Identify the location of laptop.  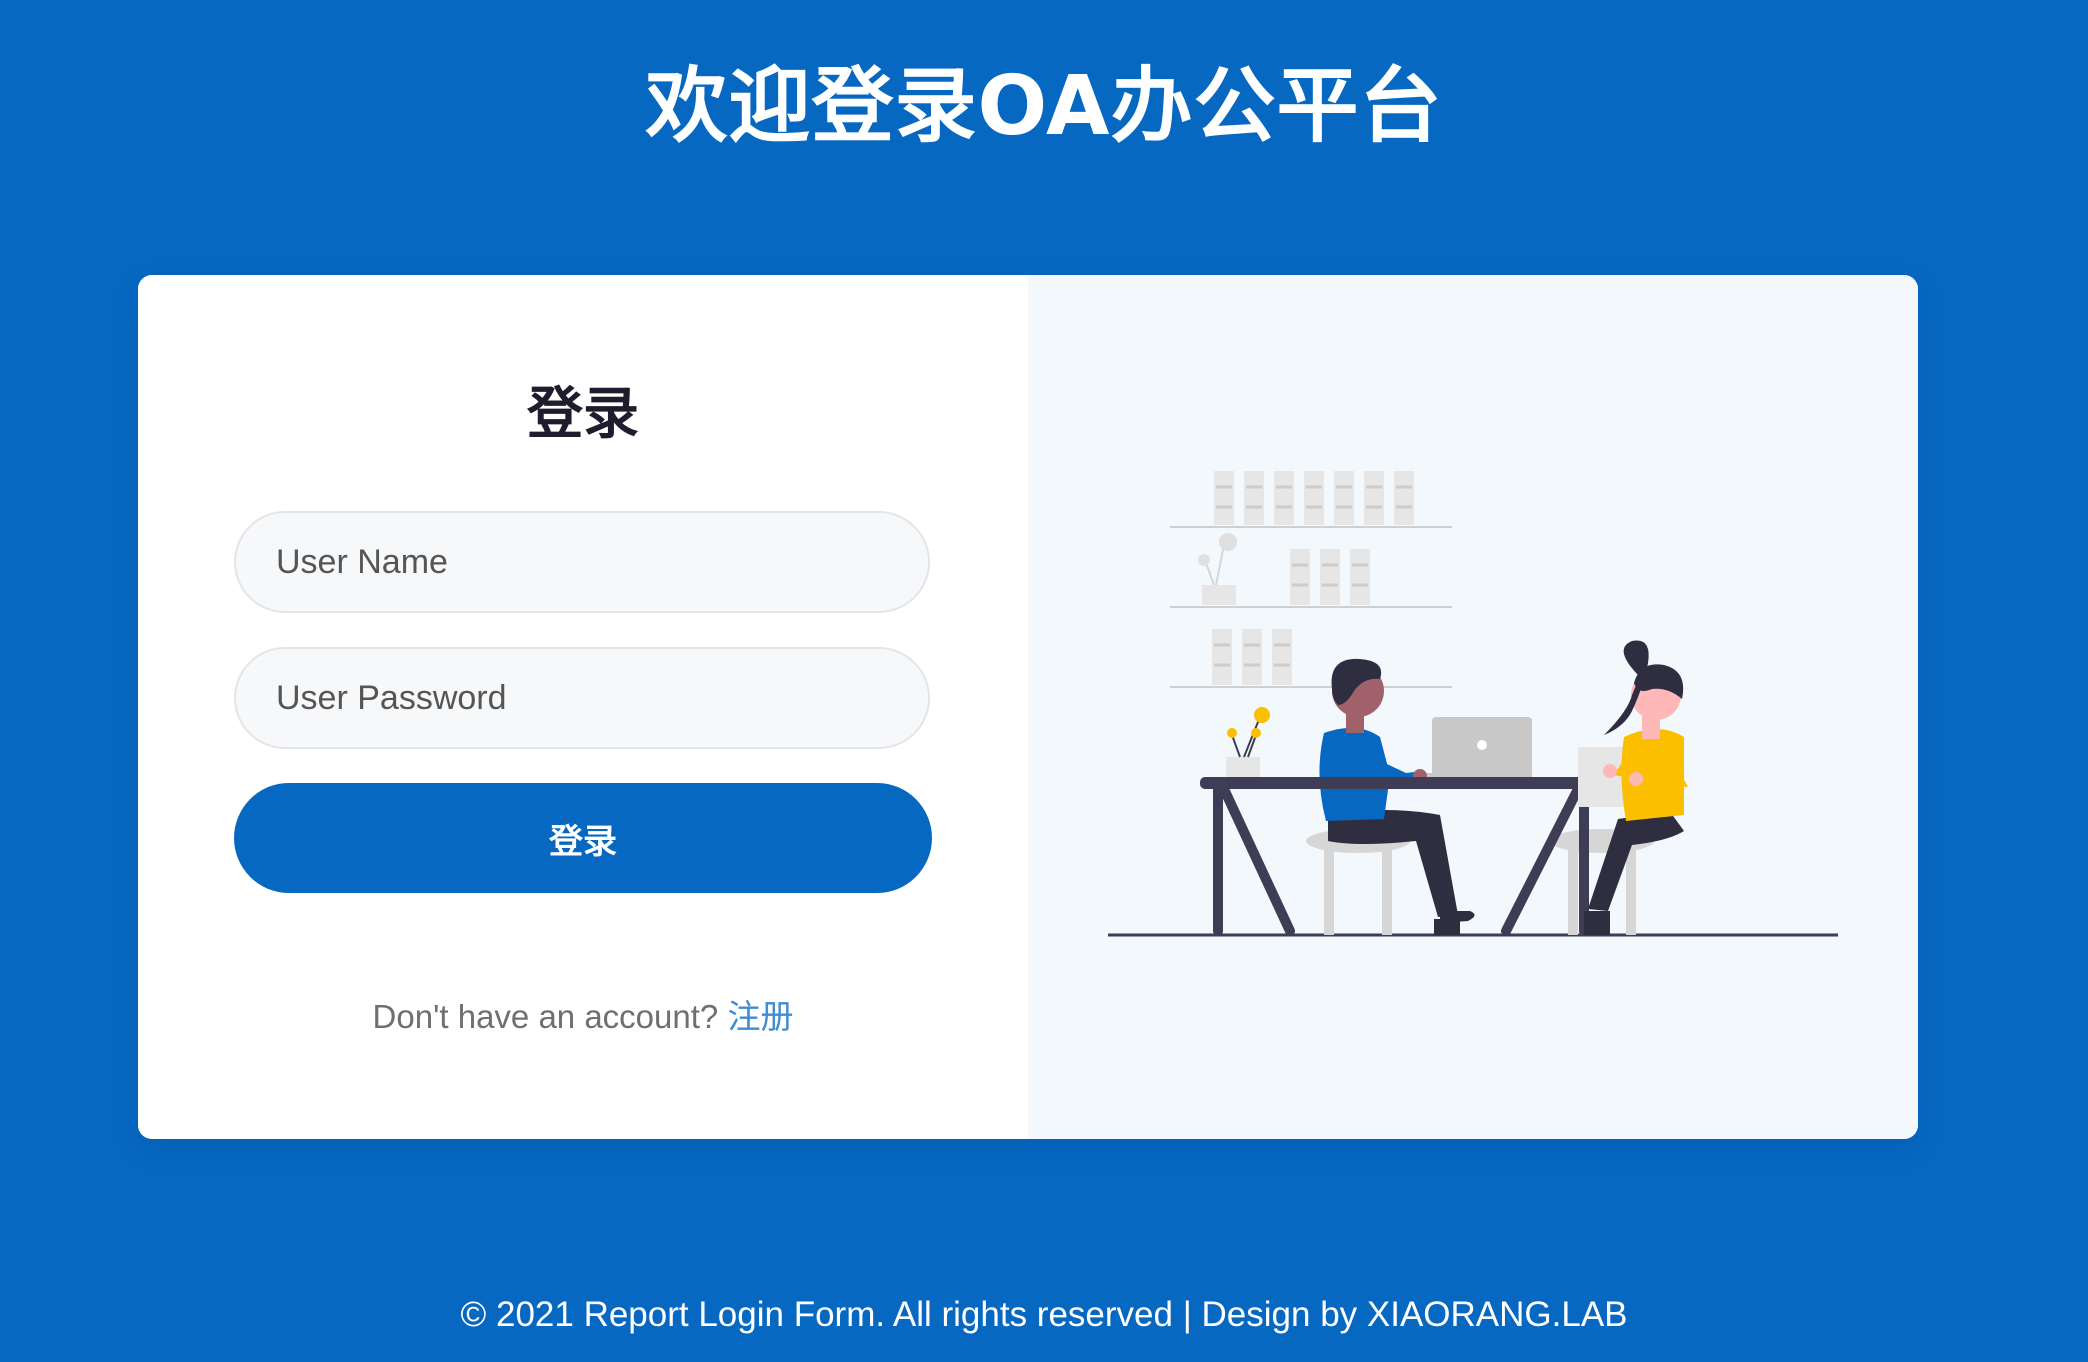
(1468, 747).